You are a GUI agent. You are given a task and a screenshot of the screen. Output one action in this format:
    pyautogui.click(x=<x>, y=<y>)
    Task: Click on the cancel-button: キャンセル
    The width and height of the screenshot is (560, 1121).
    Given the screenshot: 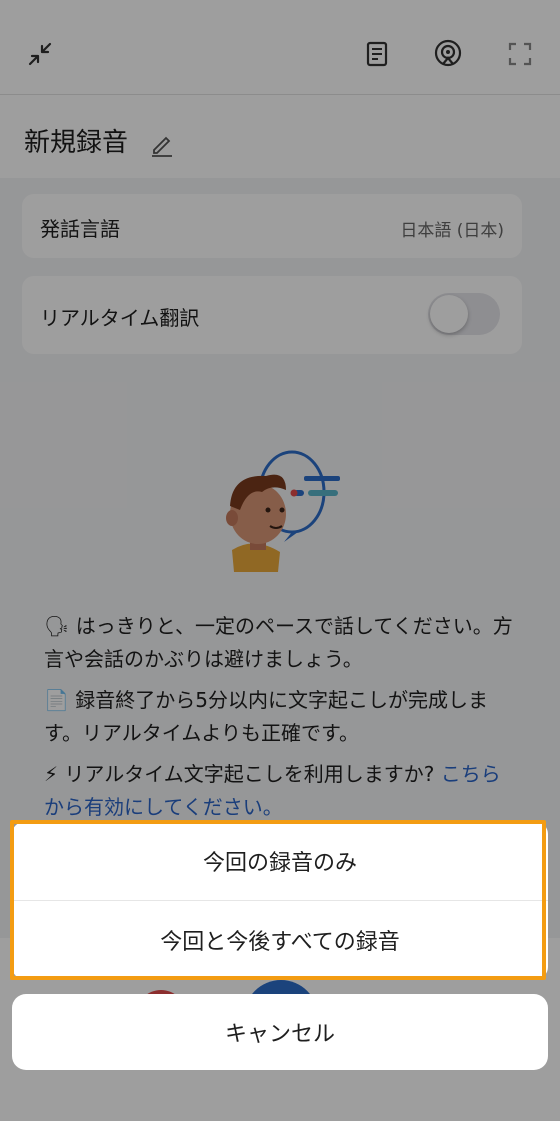 What is the action you would take?
    pyautogui.click(x=280, y=1032)
    